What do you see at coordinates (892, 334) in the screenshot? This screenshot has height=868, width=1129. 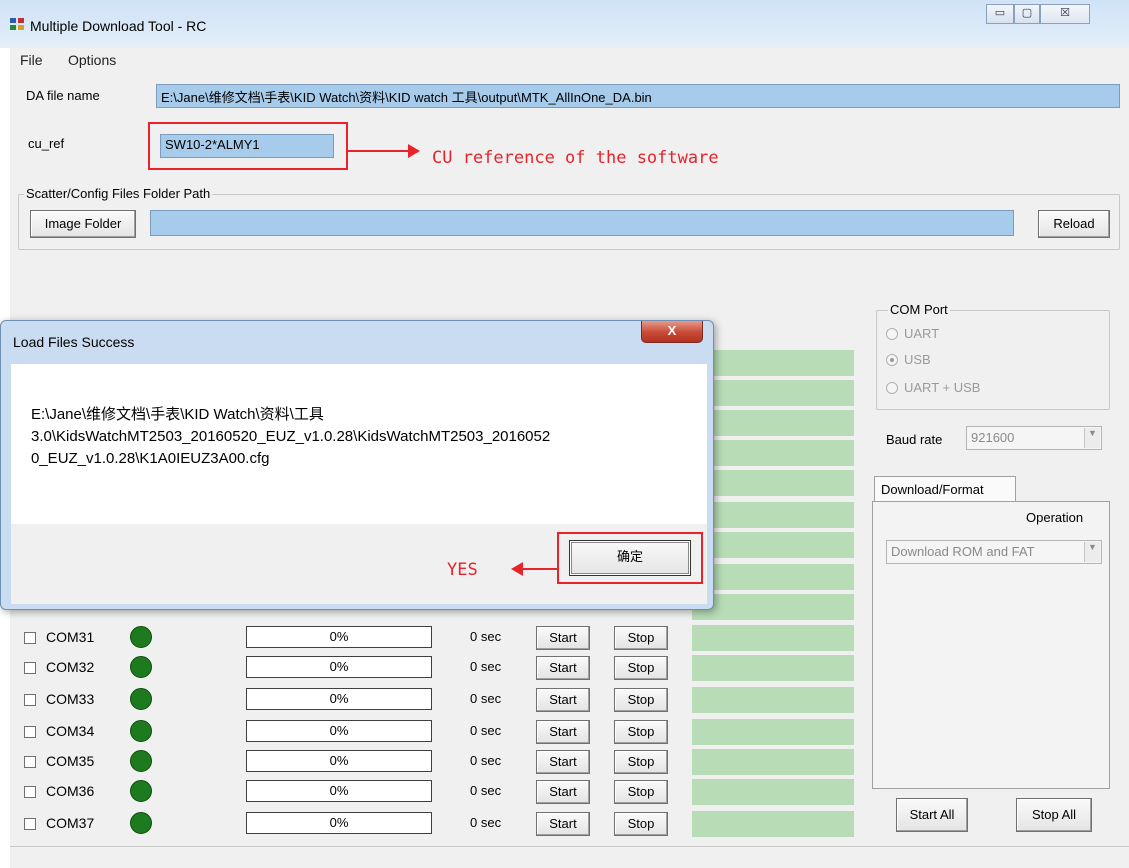 I see `radio-uart` at bounding box center [892, 334].